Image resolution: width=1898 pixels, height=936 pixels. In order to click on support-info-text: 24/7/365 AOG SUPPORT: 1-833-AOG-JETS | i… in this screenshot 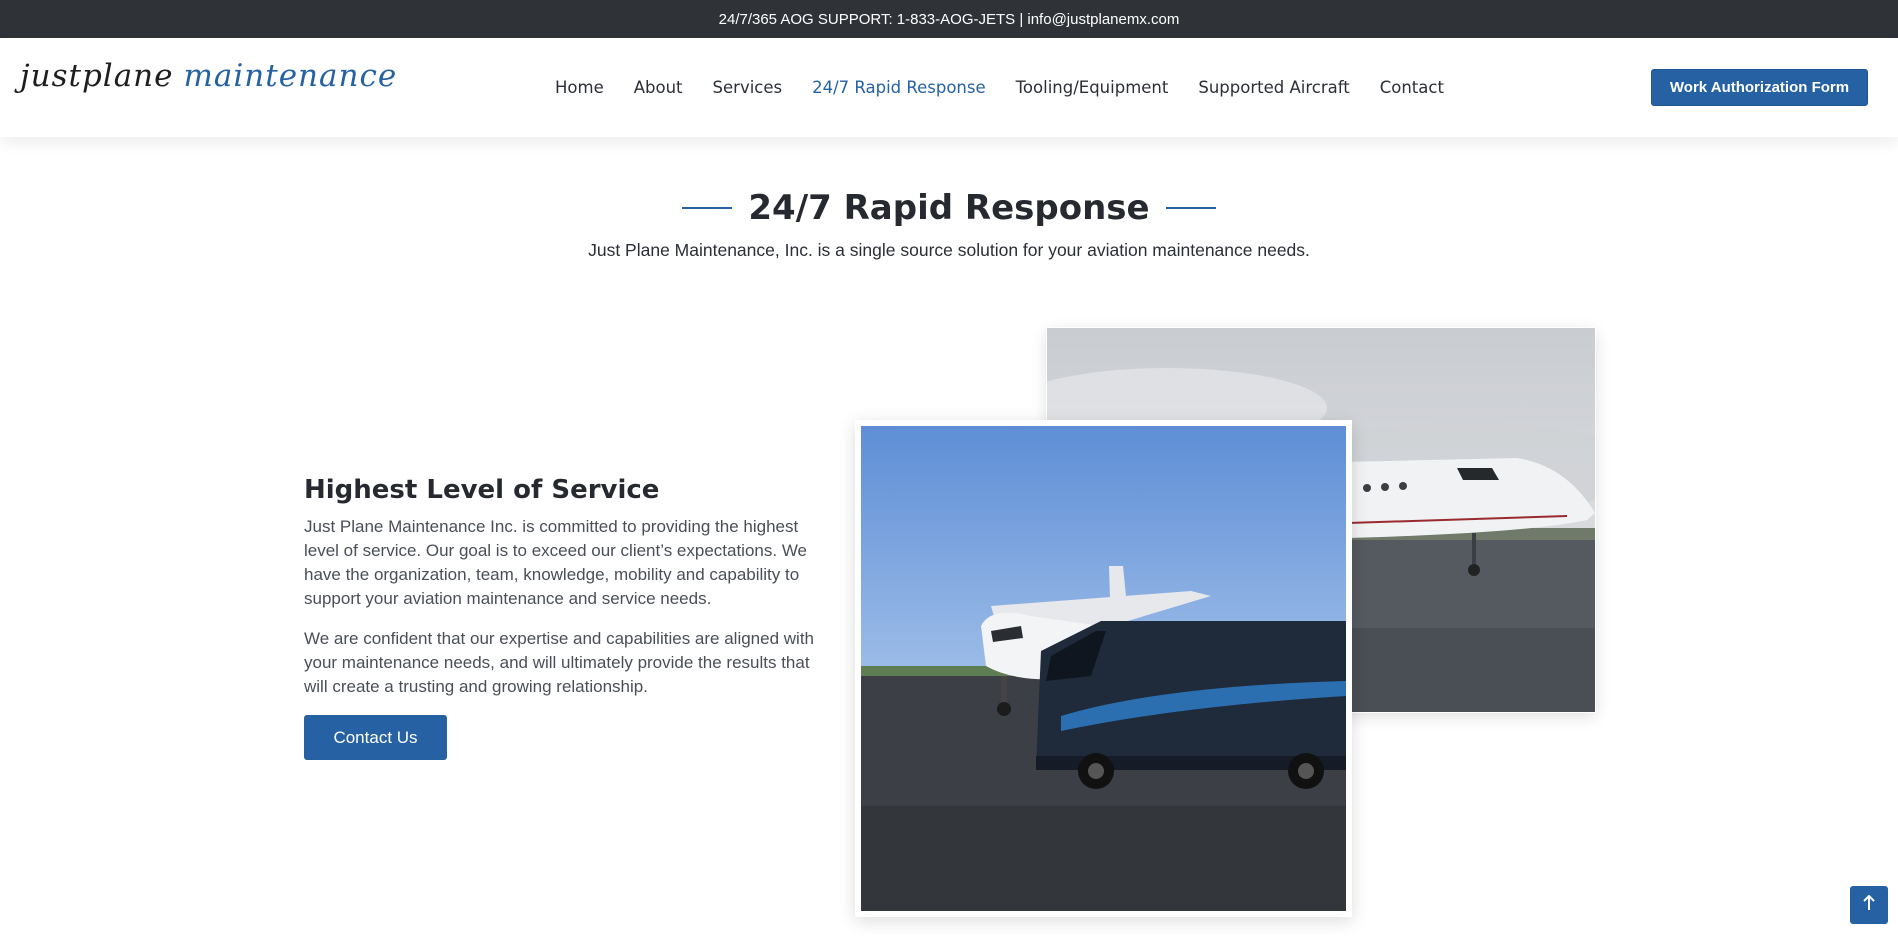, I will do `click(949, 19)`.